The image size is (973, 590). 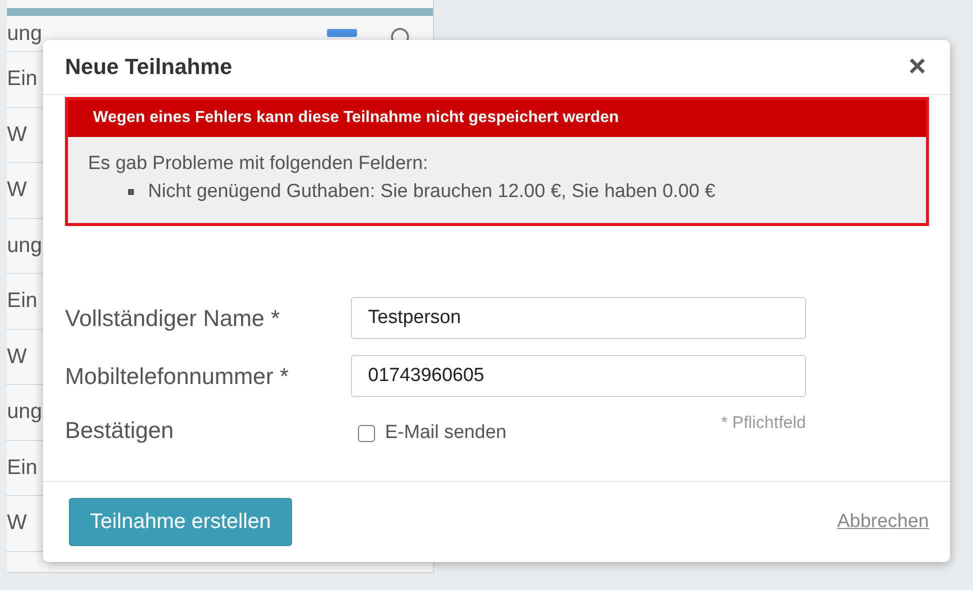 I want to click on error-heading: Wegen eines Fehlers kann diese Teilnahme nicht gespeichert werden, so click(x=497, y=118).